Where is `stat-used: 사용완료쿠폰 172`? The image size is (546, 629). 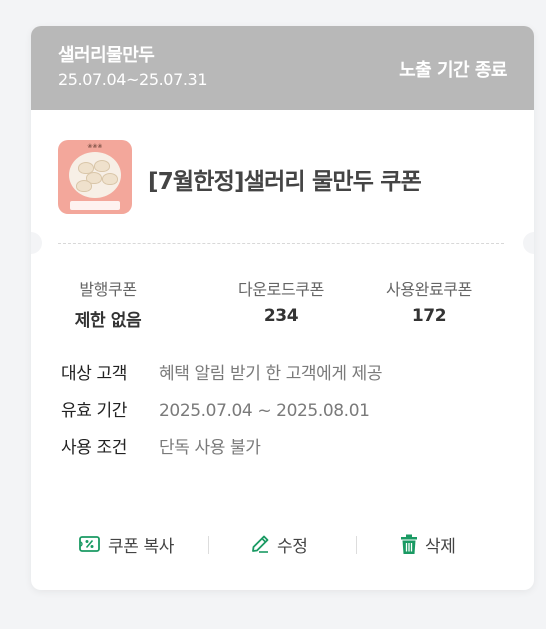 stat-used: 사용완료쿠폰 172 is located at coordinates (429, 301).